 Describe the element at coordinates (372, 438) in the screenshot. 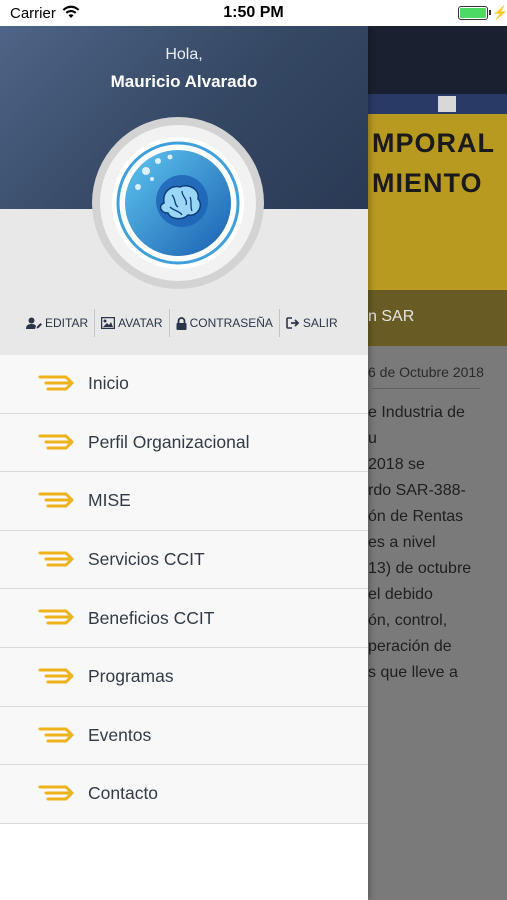

I see `article-line: u` at that location.